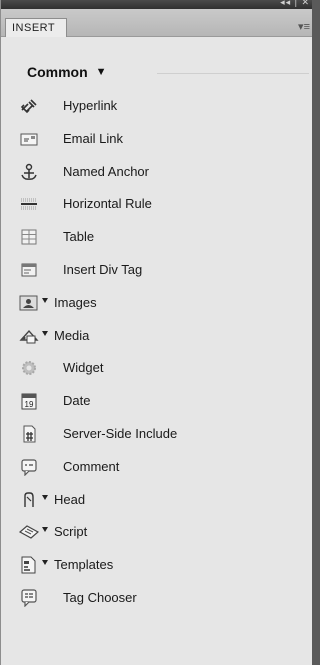 Image resolution: width=320 pixels, height=665 pixels. What do you see at coordinates (29, 139) in the screenshot?
I see `email-link-icon` at bounding box center [29, 139].